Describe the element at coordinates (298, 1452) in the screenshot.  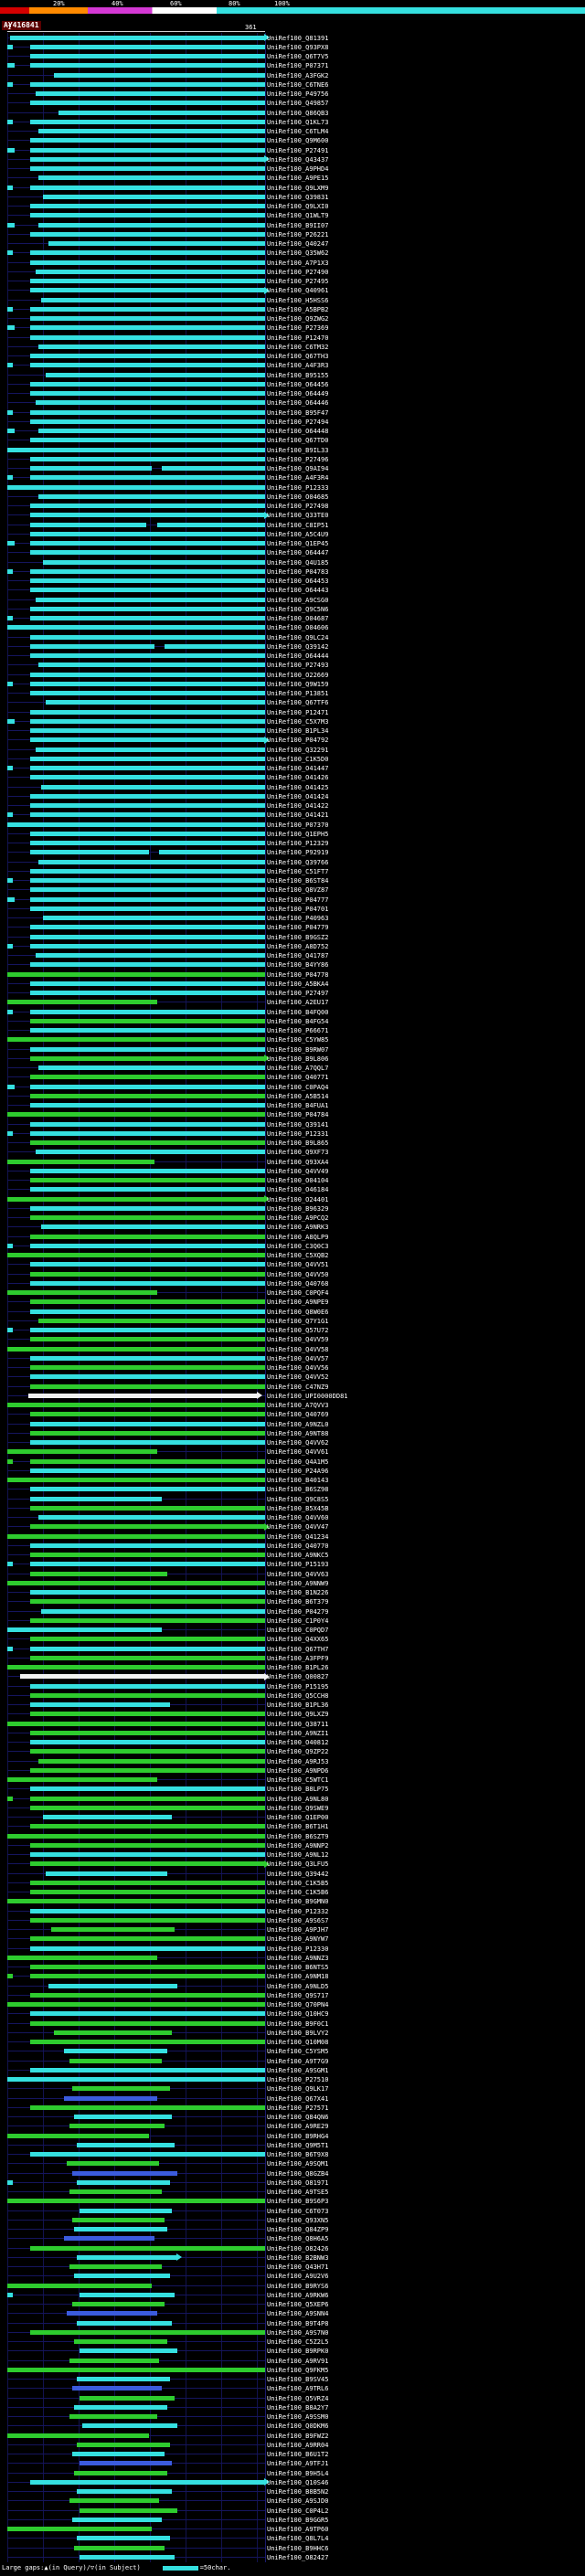
I see `hit-label: UniRef100_Q4VV61` at that location.